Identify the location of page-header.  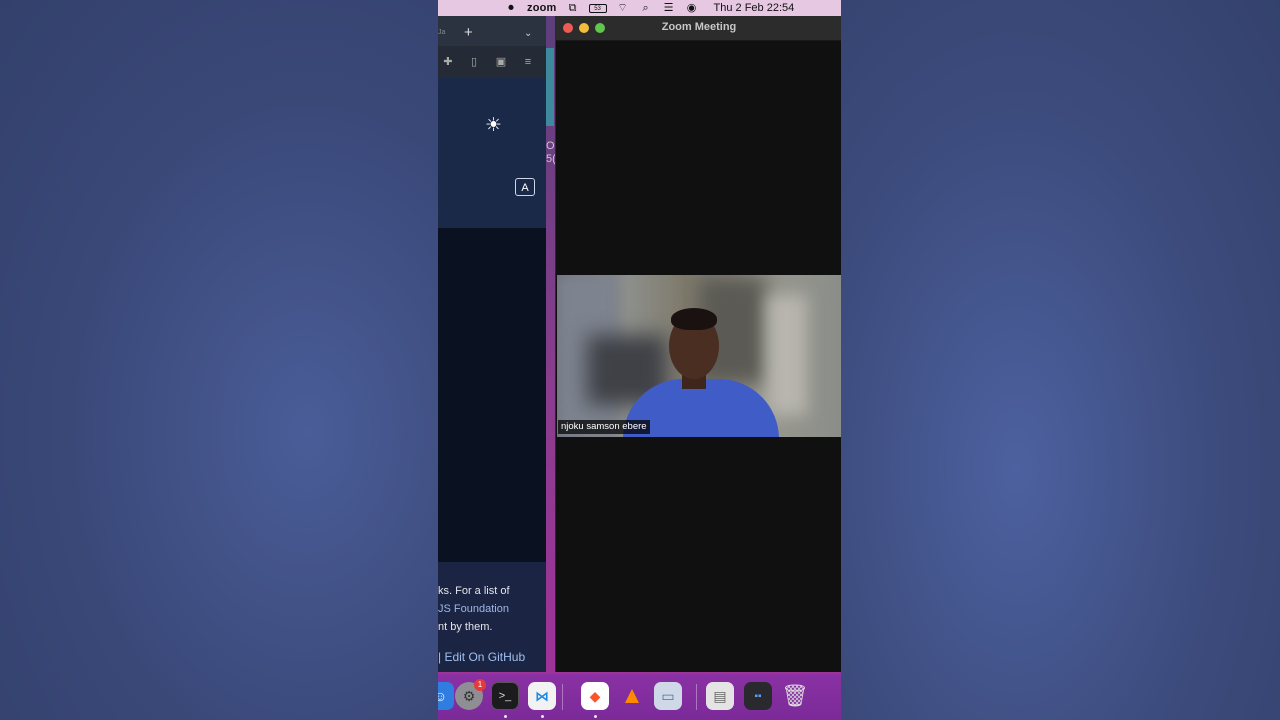
(492, 153).